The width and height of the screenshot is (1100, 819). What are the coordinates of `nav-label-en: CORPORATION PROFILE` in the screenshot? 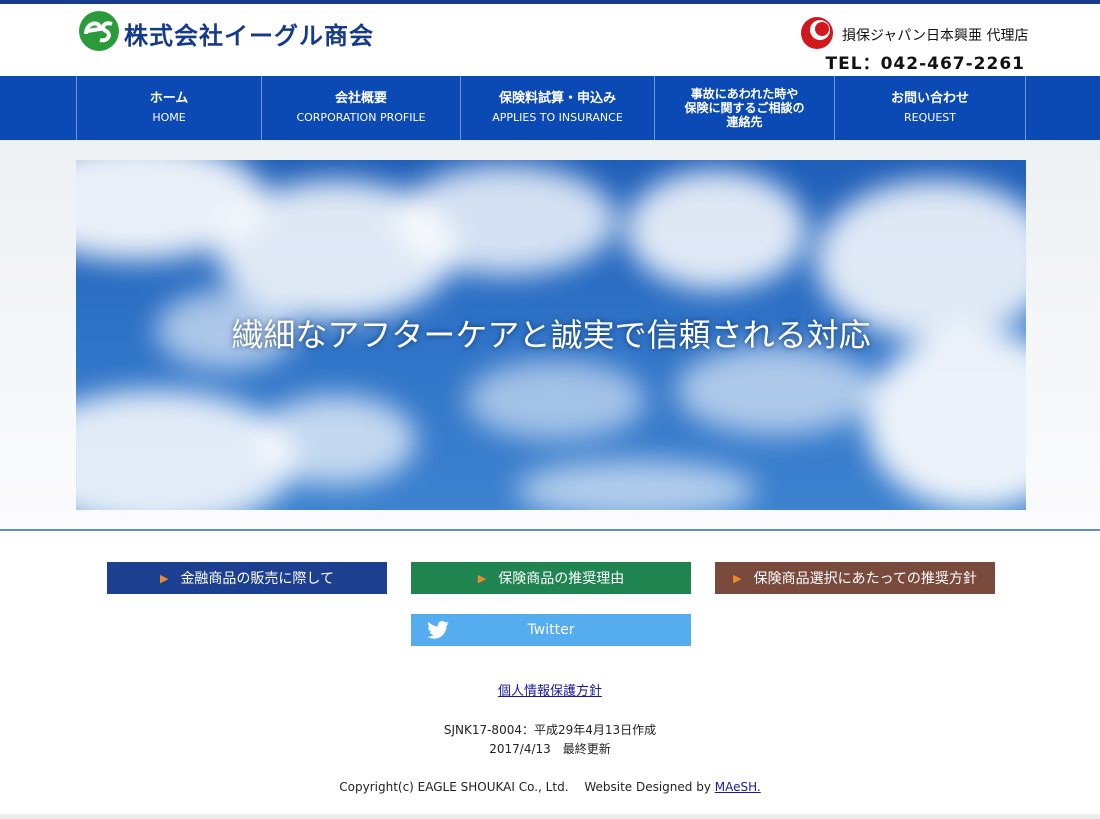 It's located at (361, 117).